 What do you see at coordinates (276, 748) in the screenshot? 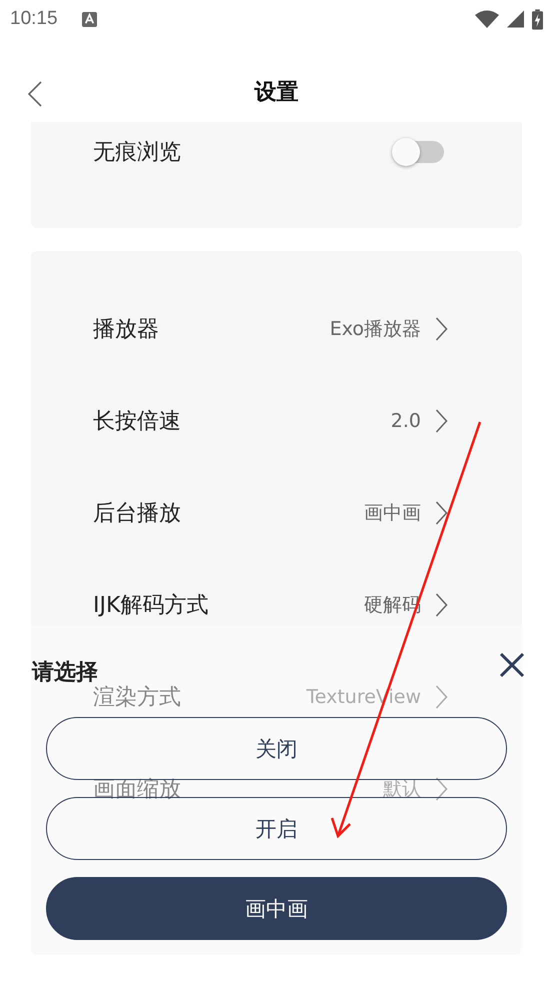
I see `option-button: 关闭` at bounding box center [276, 748].